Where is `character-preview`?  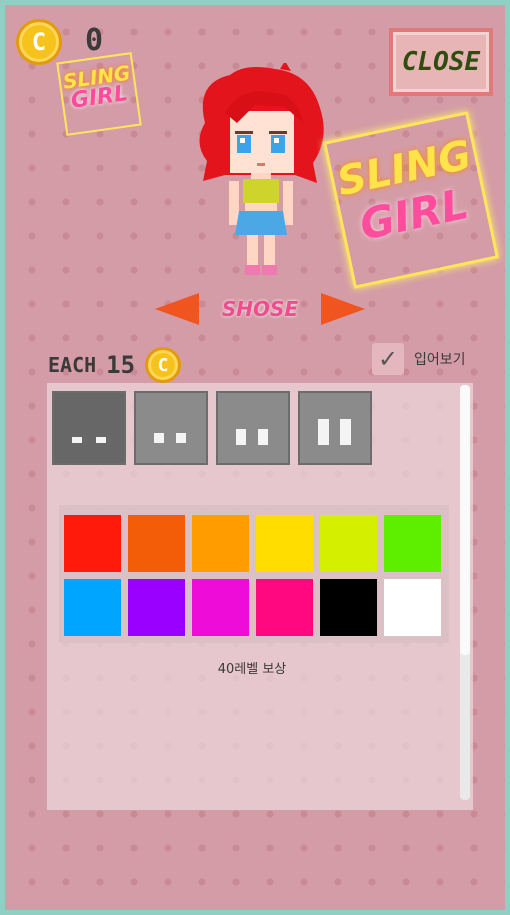
character-preview is located at coordinates (261, 169).